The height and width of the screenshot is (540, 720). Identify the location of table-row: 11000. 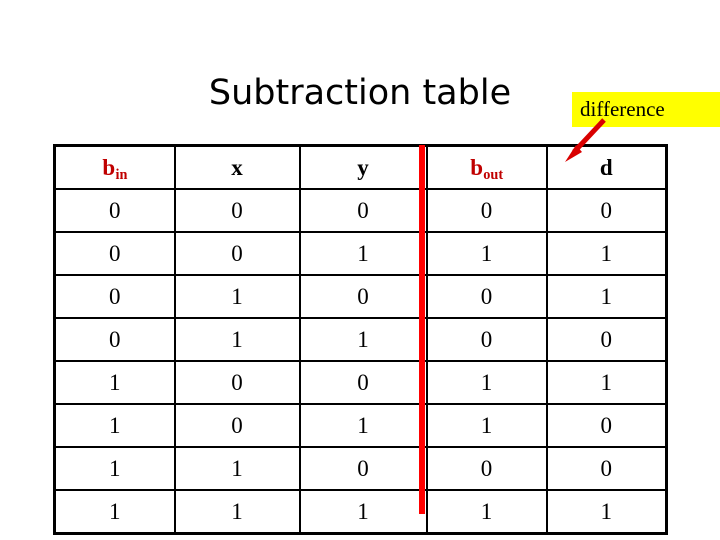
(360, 468).